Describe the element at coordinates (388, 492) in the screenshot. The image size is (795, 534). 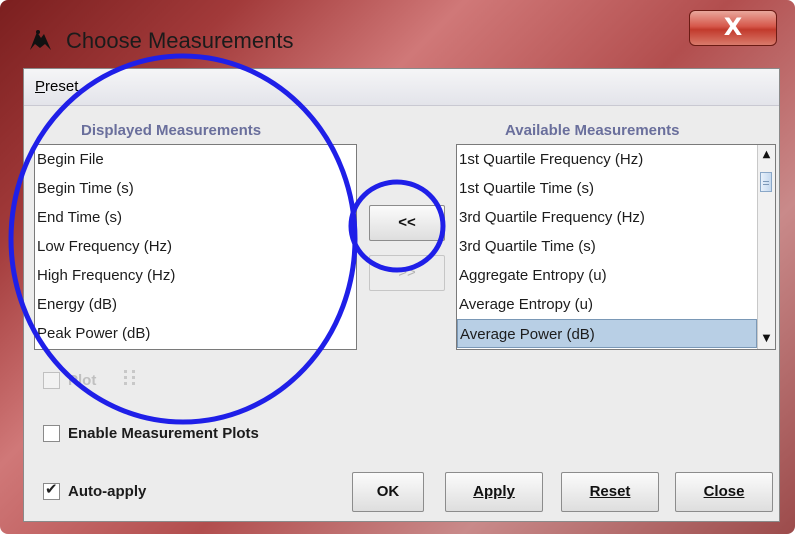
I see `ok-button: OK` at that location.